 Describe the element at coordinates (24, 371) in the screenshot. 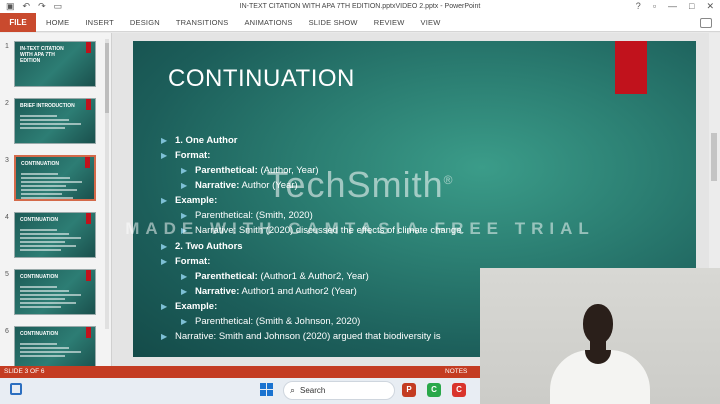

I see `slide-counter: SLIDE 3 OF 6` at that location.